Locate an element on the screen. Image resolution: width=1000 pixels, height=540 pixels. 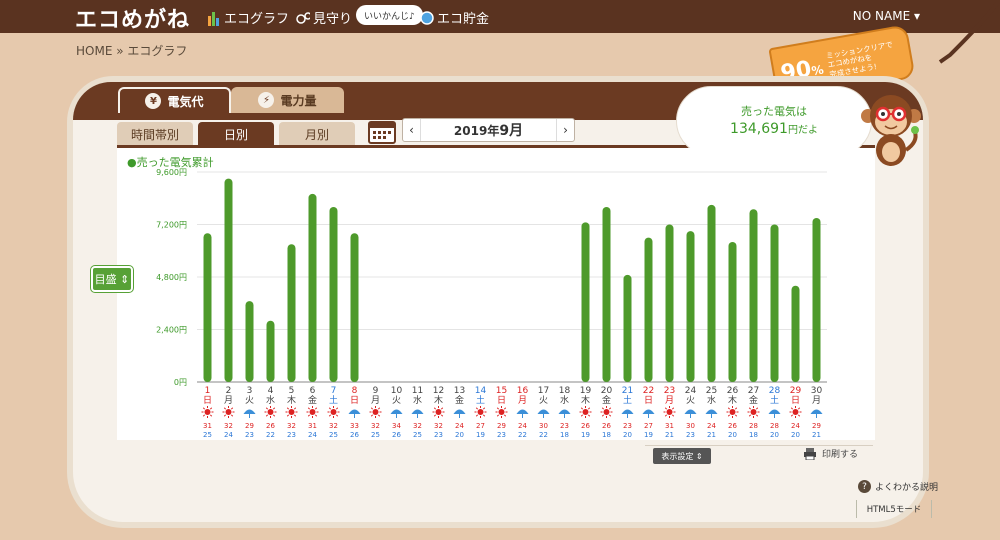
x-tick-label: 25 is located at coordinates (711, 391).